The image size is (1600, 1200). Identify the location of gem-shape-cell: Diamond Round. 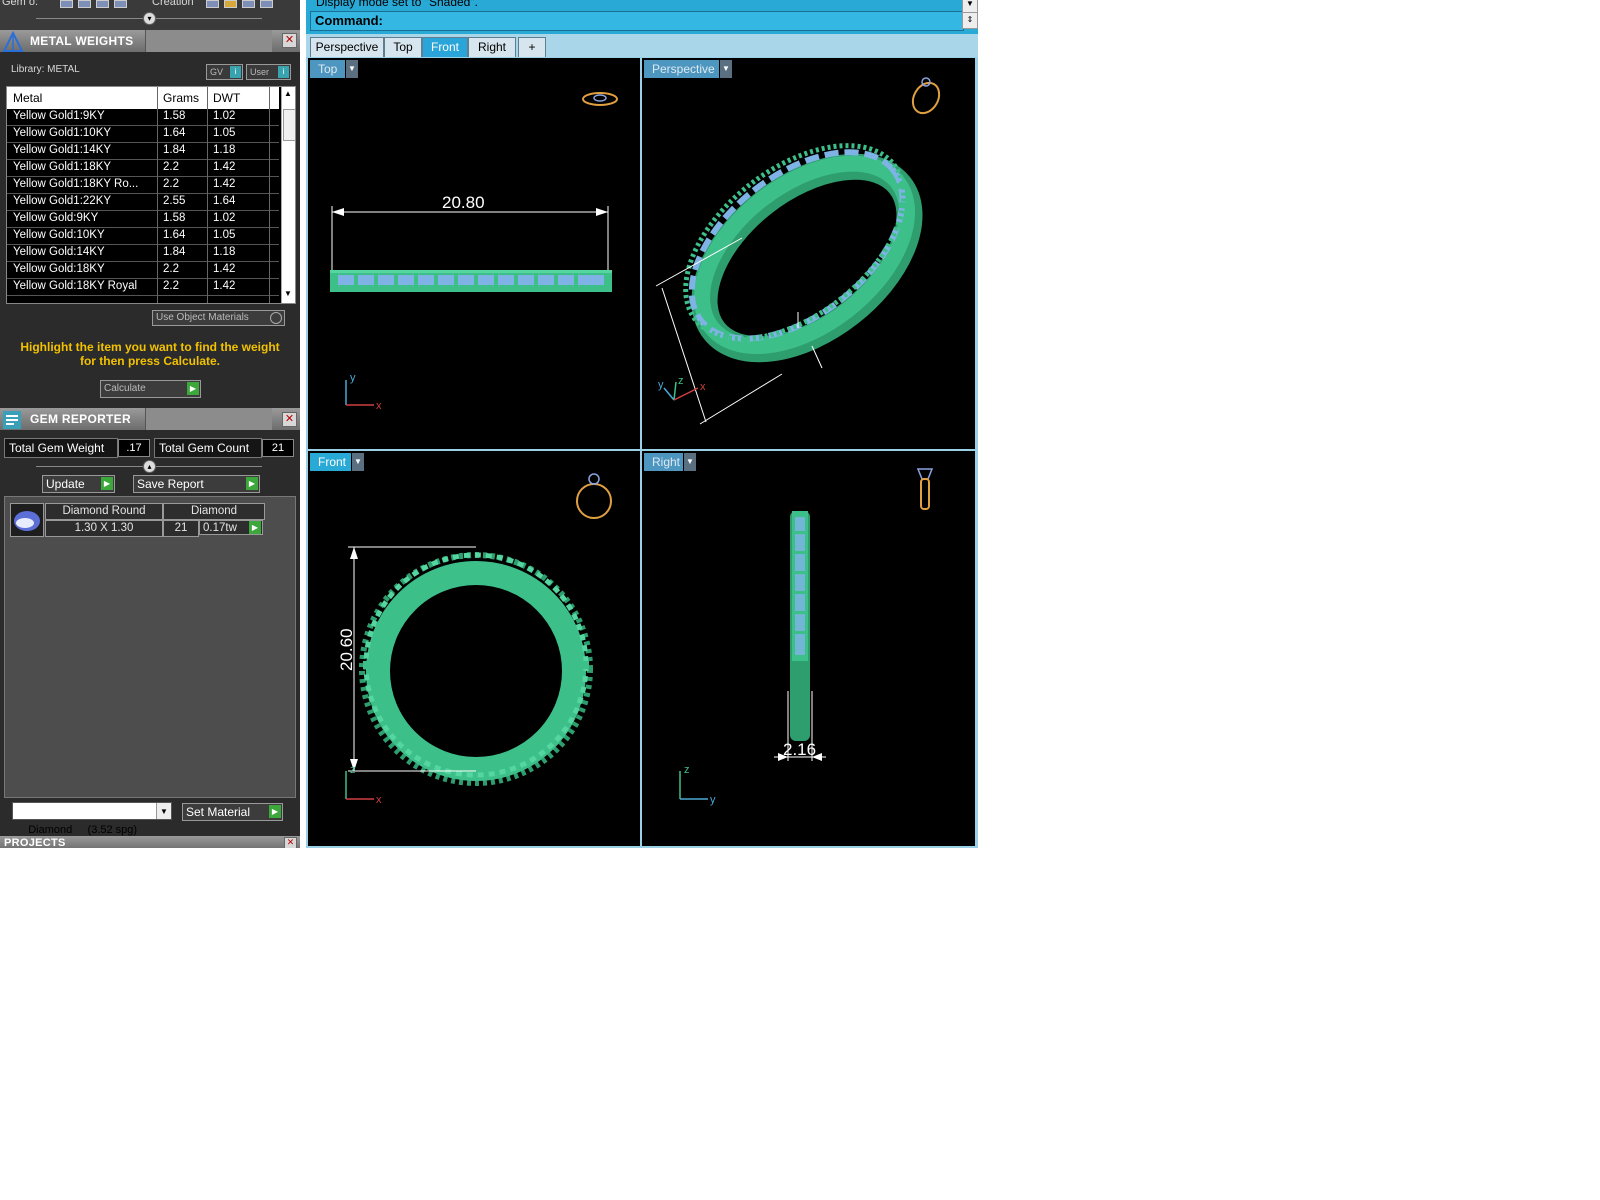
(104, 511).